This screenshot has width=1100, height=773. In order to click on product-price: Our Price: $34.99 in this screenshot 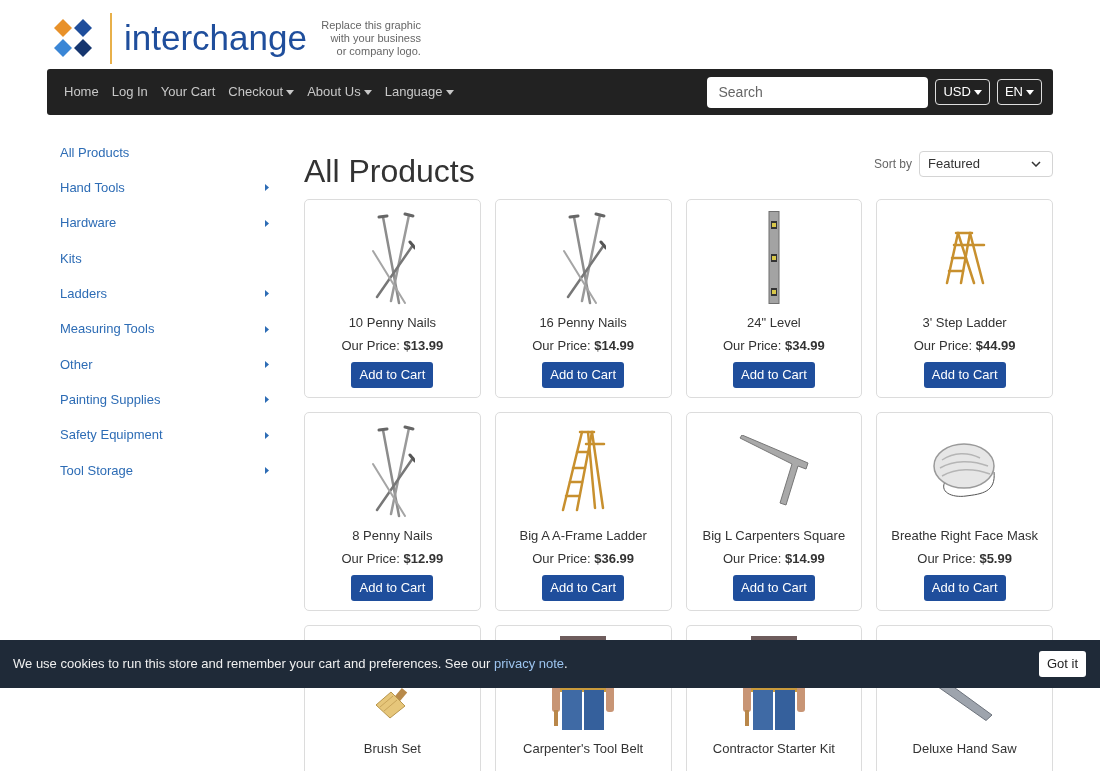, I will do `click(773, 346)`.